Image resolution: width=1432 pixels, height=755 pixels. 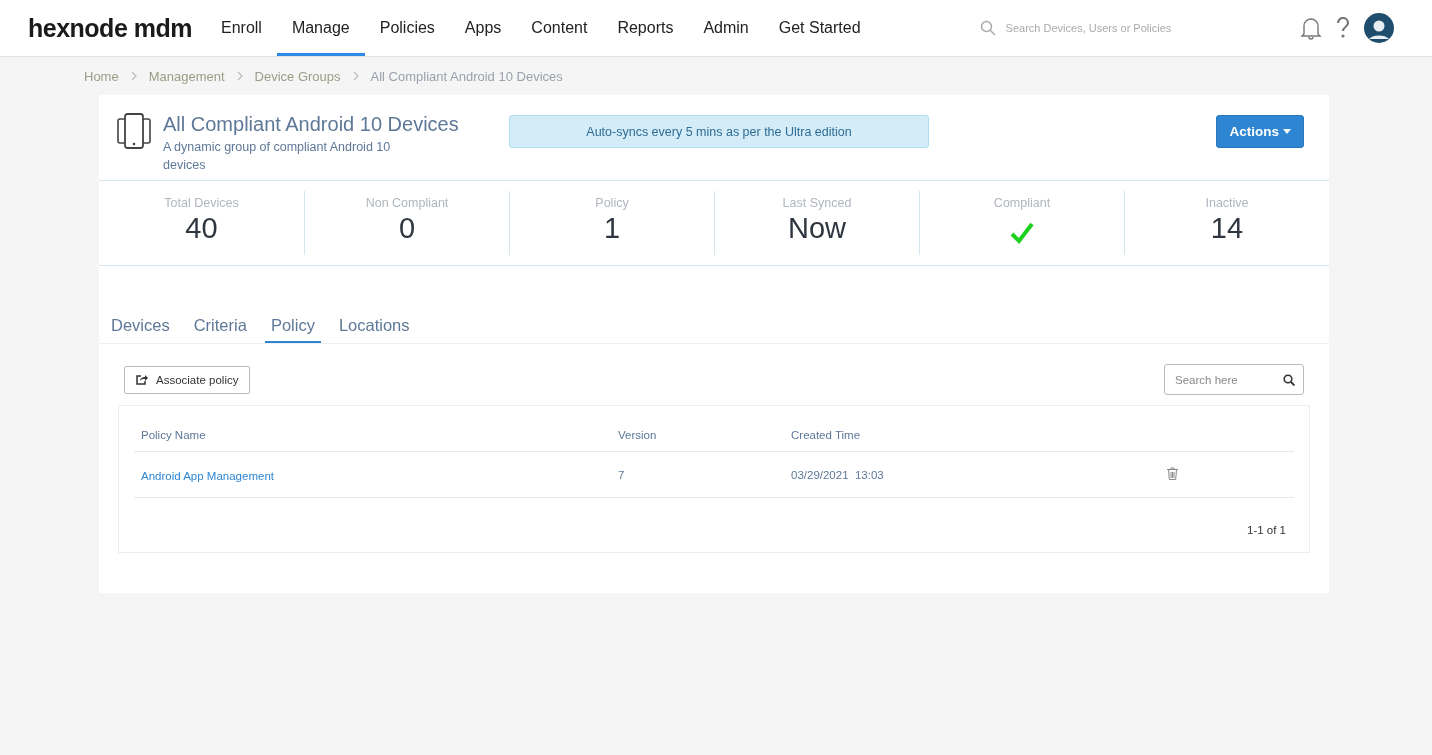 I want to click on associate-policy-button: Associate policy, so click(x=187, y=379).